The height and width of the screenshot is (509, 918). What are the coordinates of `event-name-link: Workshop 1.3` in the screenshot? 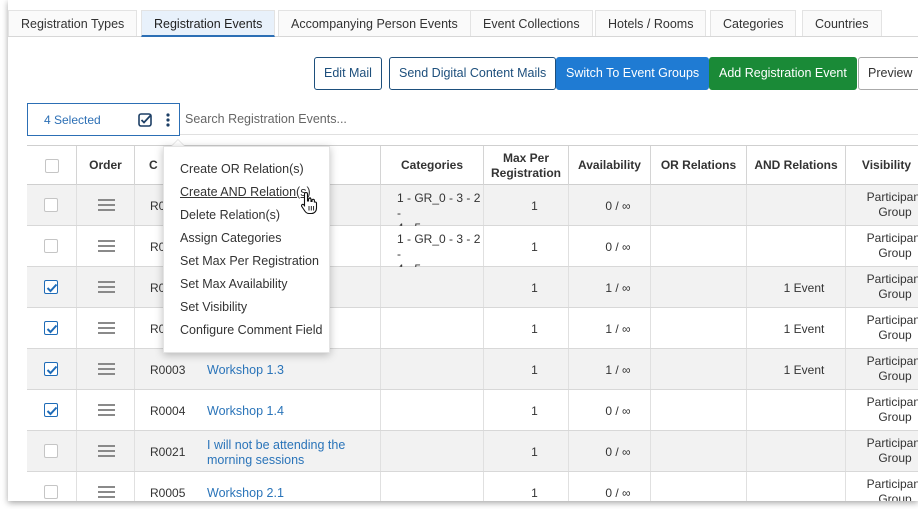 It's located at (245, 370).